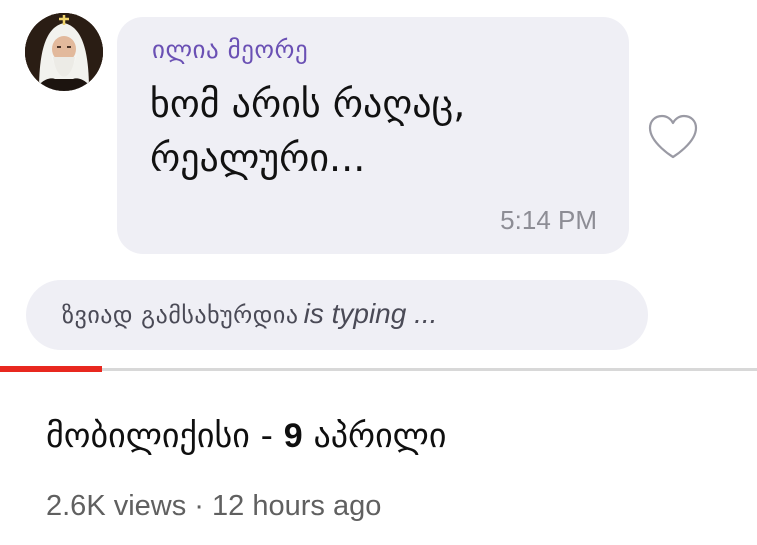 The image size is (757, 545). I want to click on video-title: მობილიქისი - 9 აპრილი, so click(246, 436).